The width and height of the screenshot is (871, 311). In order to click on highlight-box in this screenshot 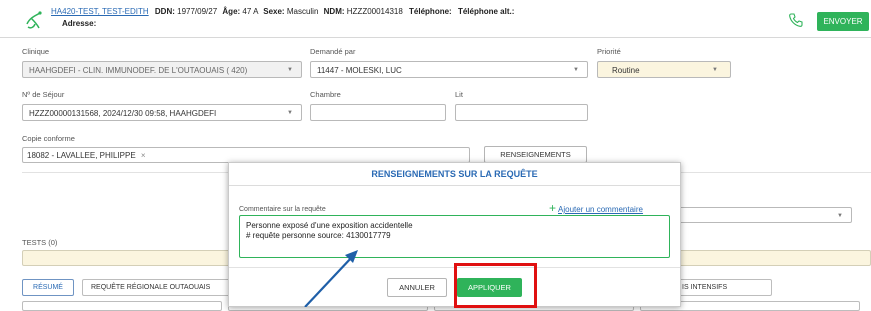, I will do `click(495, 285)`.